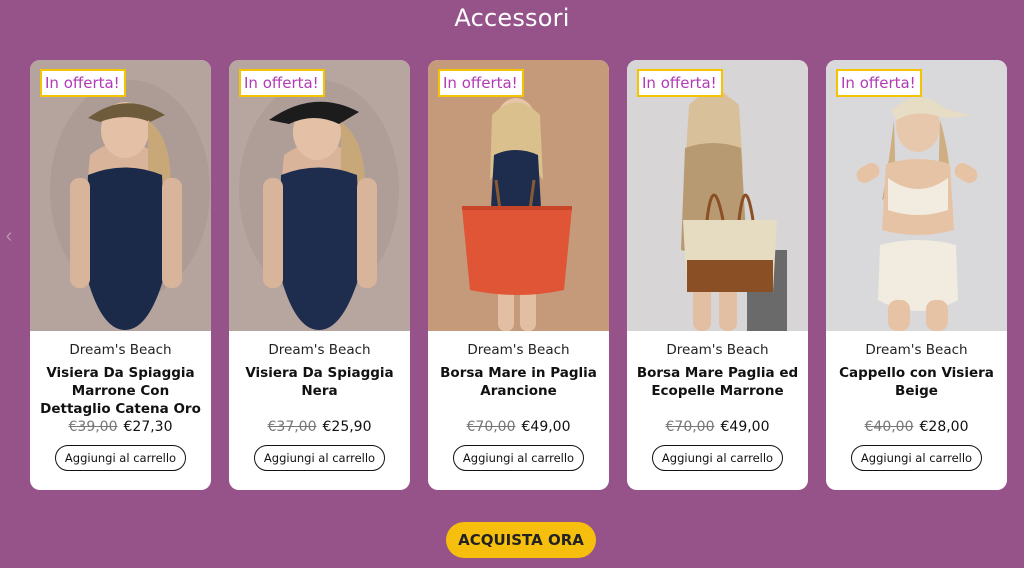 This screenshot has height=568, width=1024. Describe the element at coordinates (120, 427) in the screenshot. I see `product-prices: €39,00 €27,30` at that location.